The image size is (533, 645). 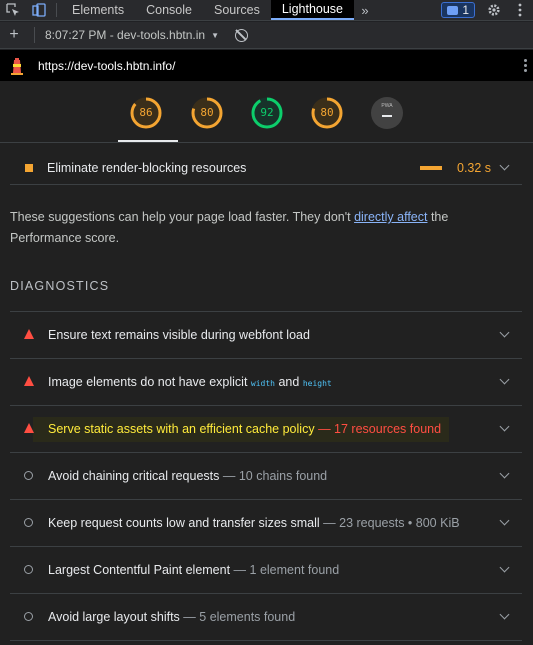 I want to click on report-url-bar: https://dev-tools.hbtn.info/, so click(x=266, y=65).